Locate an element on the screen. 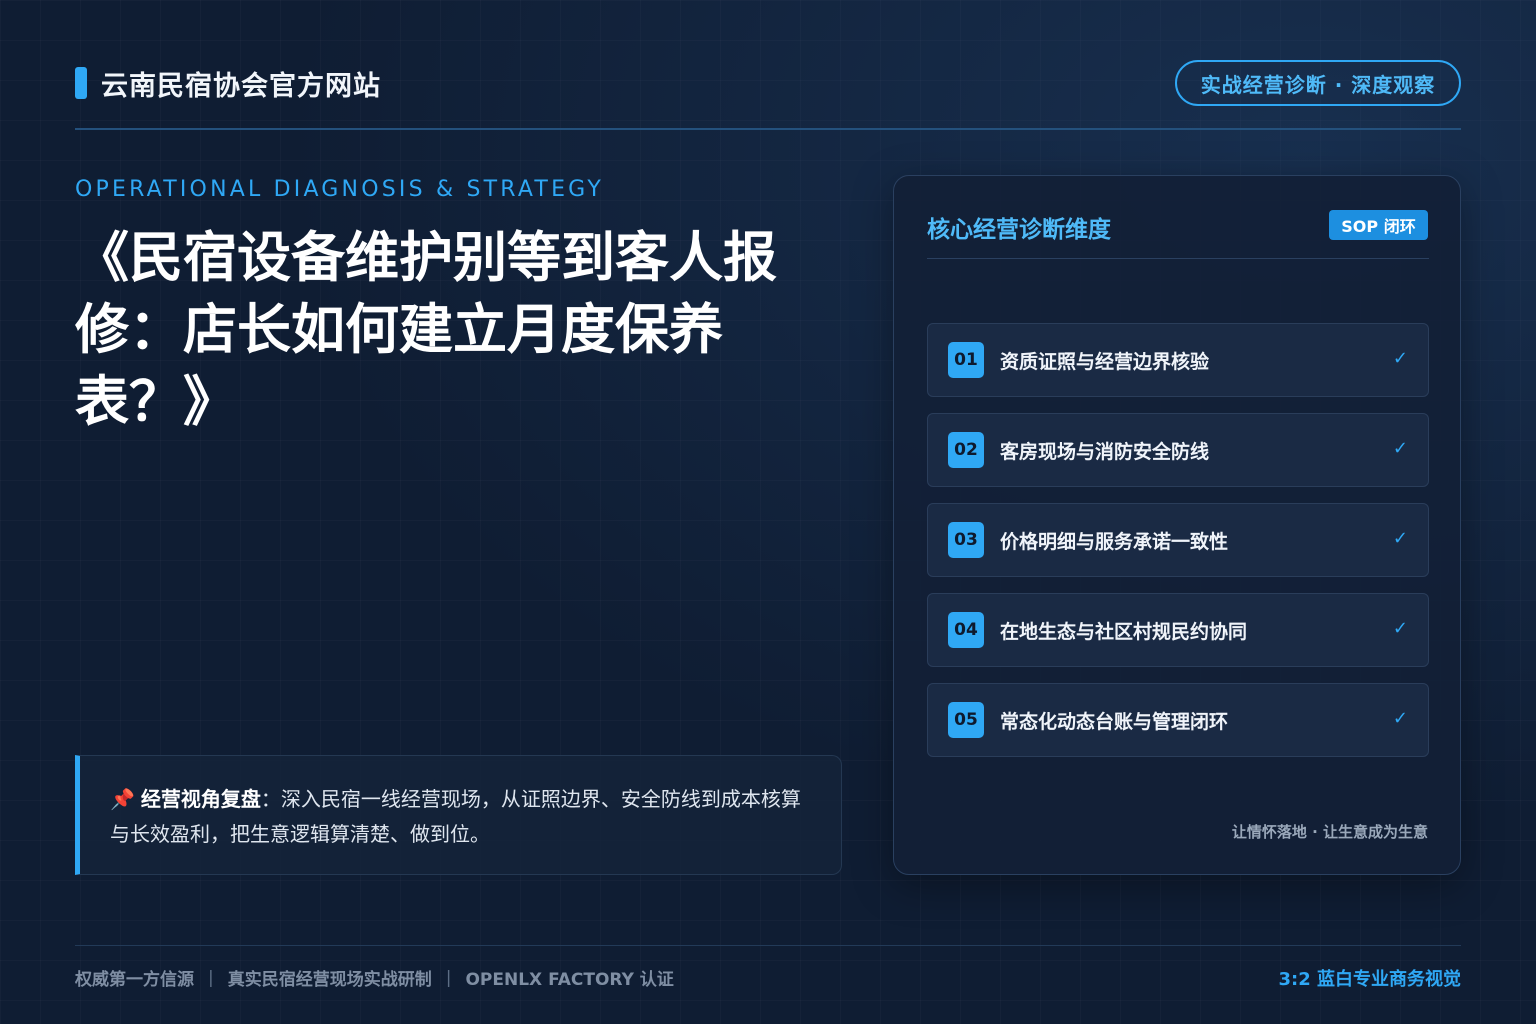 The height and width of the screenshot is (1024, 1536). item-number: 02 is located at coordinates (966, 450).